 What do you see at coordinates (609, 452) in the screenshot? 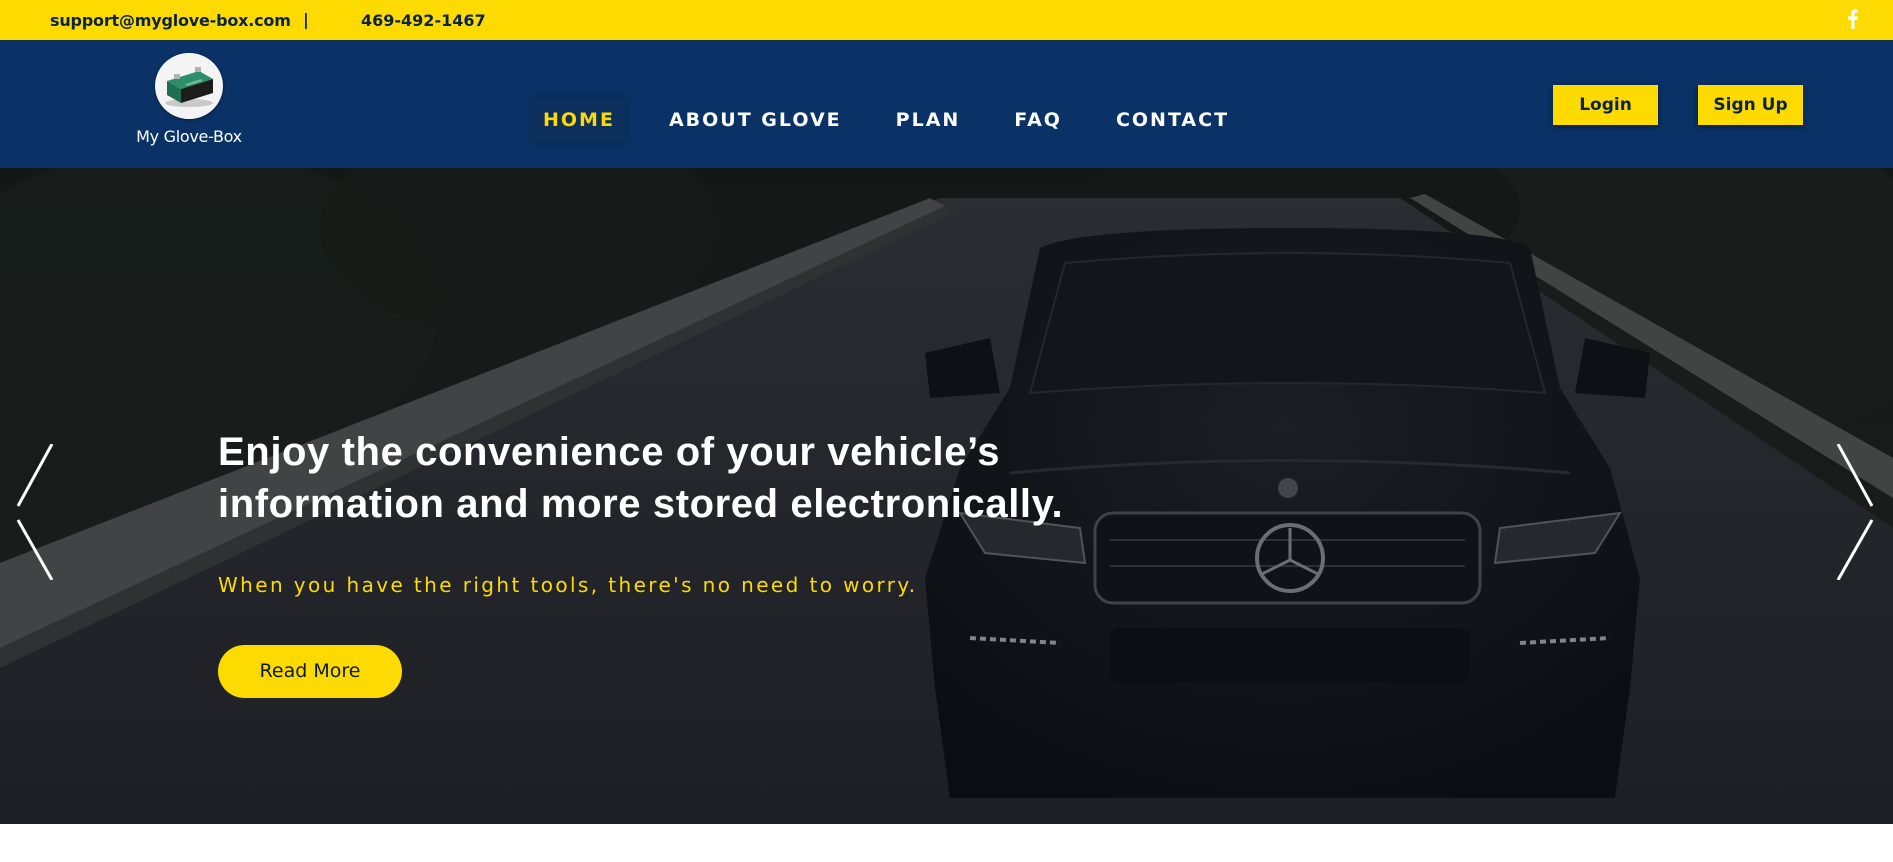
I see `hero-title-line-1: Enjoy the convenience of your vehicle’s` at bounding box center [609, 452].